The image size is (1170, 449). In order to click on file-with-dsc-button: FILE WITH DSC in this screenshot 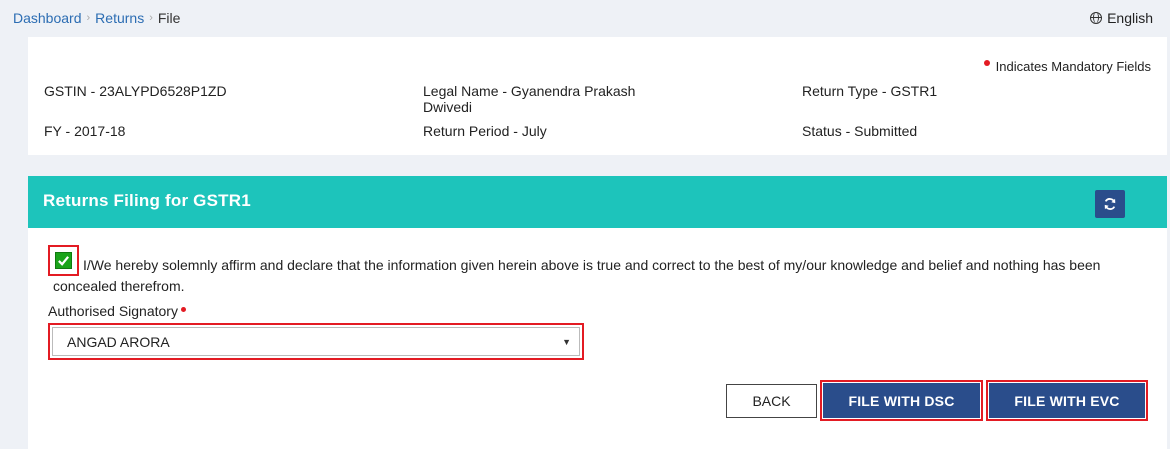, I will do `click(901, 400)`.